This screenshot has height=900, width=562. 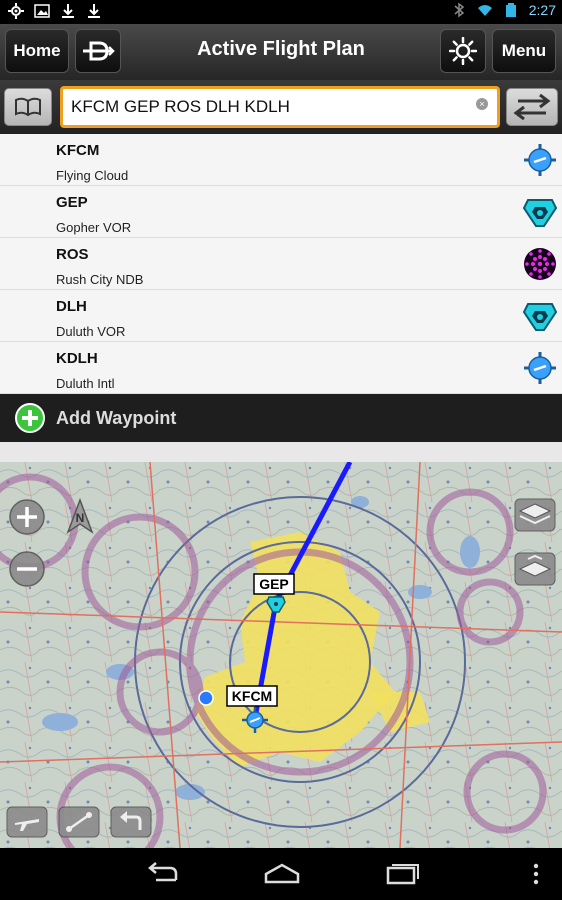 What do you see at coordinates (536, 874) in the screenshot?
I see `overflow-menu-icon` at bounding box center [536, 874].